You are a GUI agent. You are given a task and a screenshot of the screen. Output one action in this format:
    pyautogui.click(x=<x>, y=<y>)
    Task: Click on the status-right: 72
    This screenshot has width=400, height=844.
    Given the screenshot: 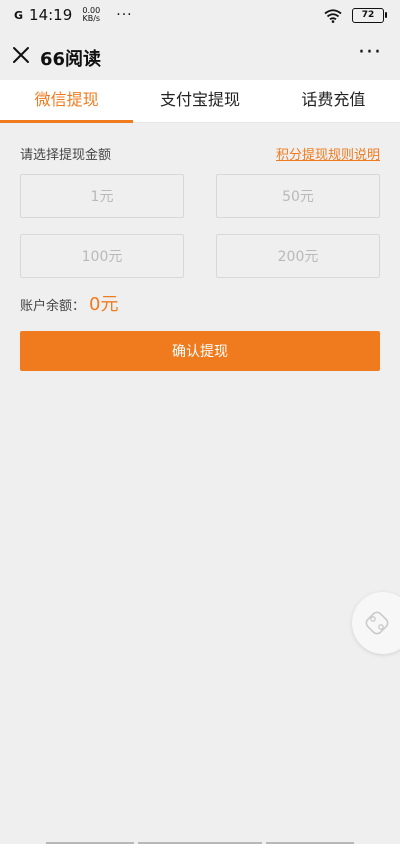 What is the action you would take?
    pyautogui.click(x=355, y=15)
    